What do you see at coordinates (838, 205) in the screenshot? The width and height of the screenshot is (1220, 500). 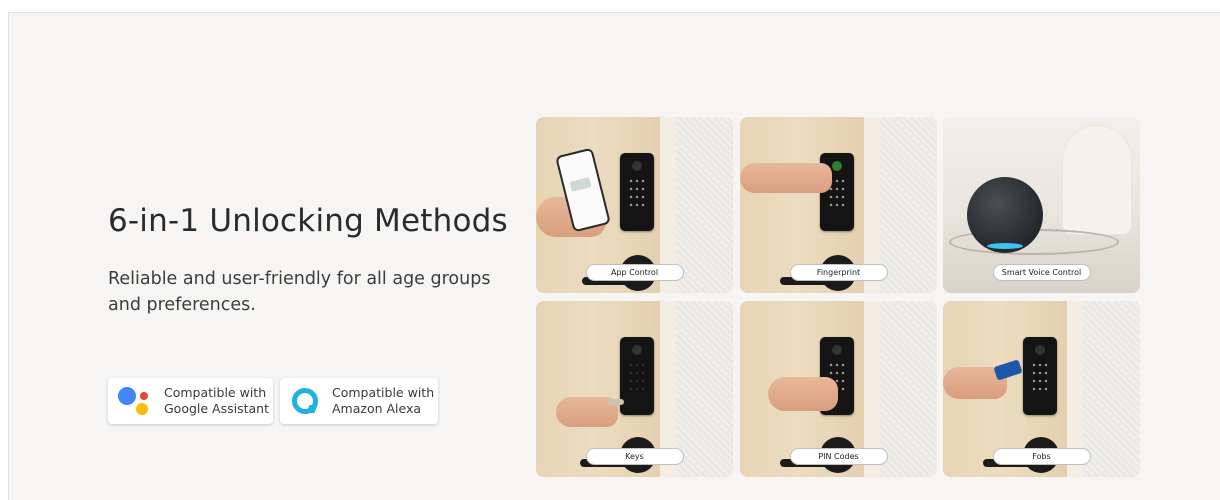 I see `tile-fingerprint: Fingerprint` at bounding box center [838, 205].